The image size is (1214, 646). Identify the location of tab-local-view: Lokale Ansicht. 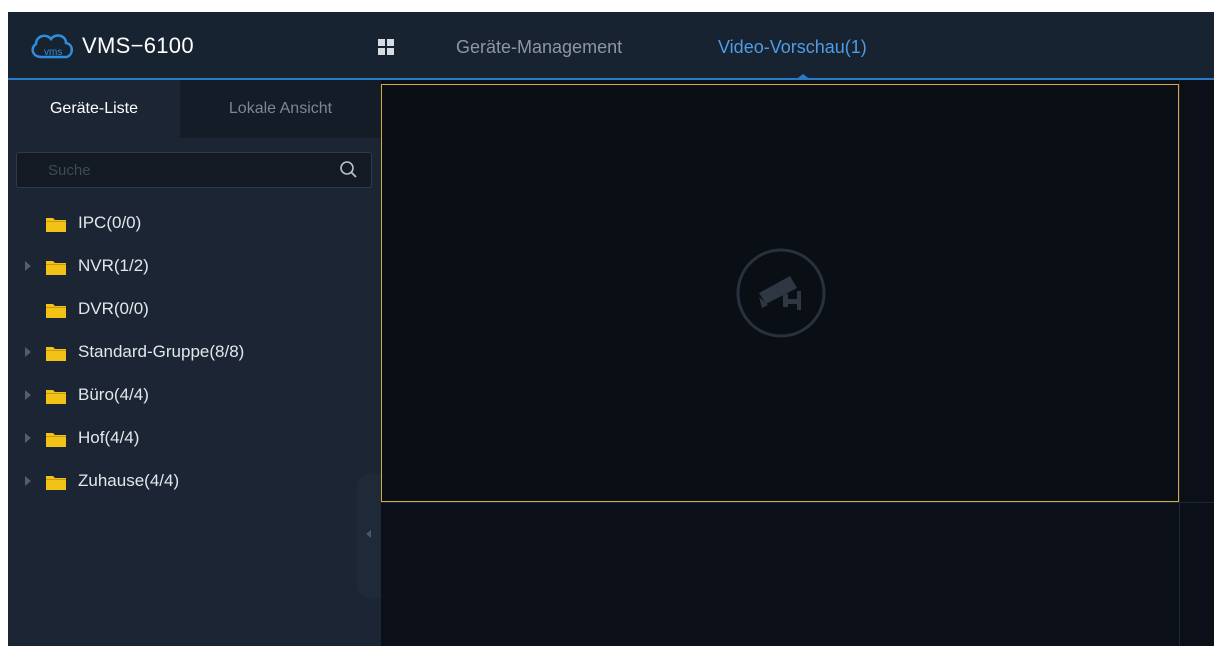
(280, 109).